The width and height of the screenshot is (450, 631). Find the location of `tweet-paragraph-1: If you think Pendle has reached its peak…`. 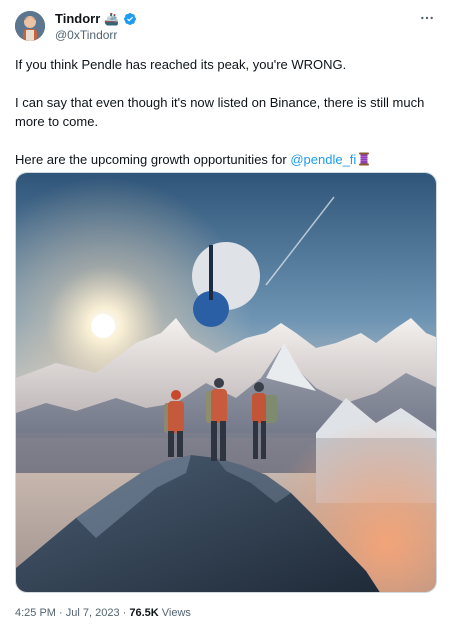

tweet-paragraph-1: If you think Pendle has reached its peak… is located at coordinates (181, 64).